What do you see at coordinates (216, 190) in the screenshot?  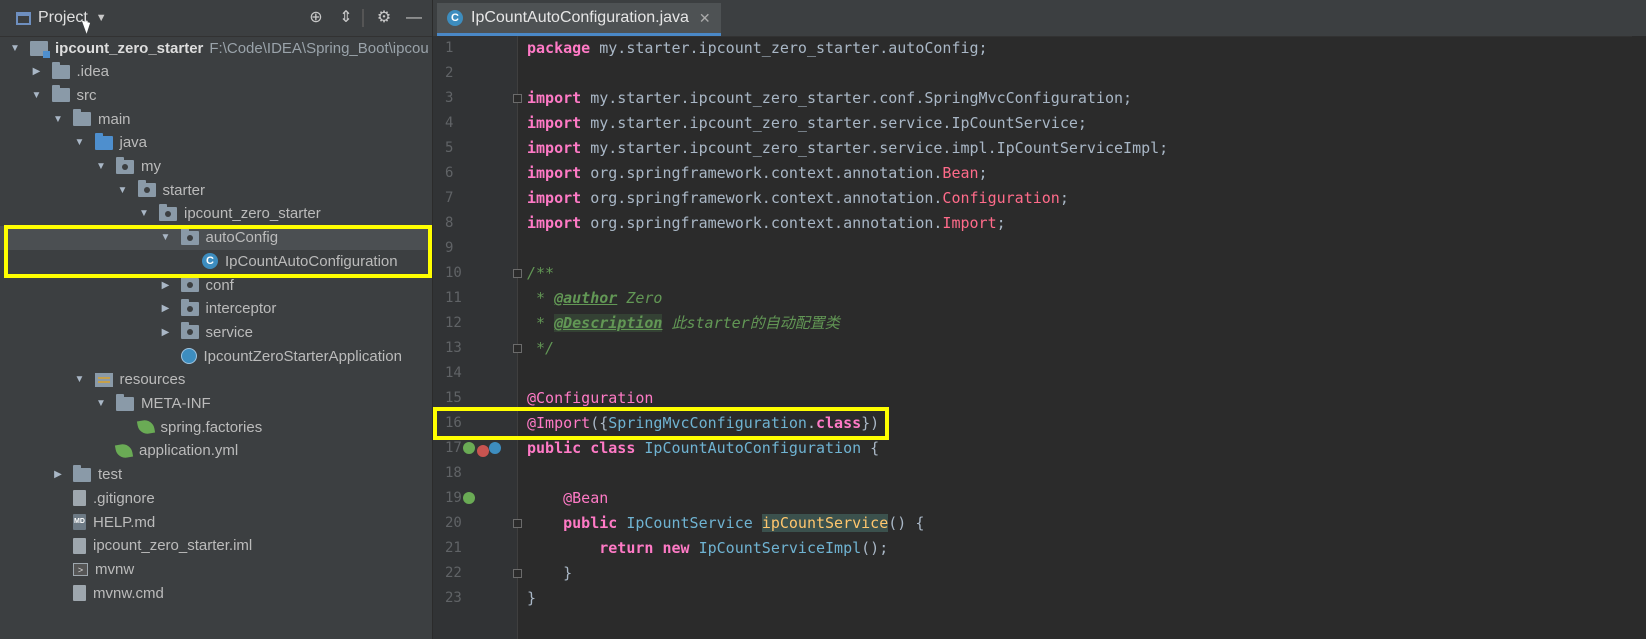 I see `tree-item: ▼ starter` at bounding box center [216, 190].